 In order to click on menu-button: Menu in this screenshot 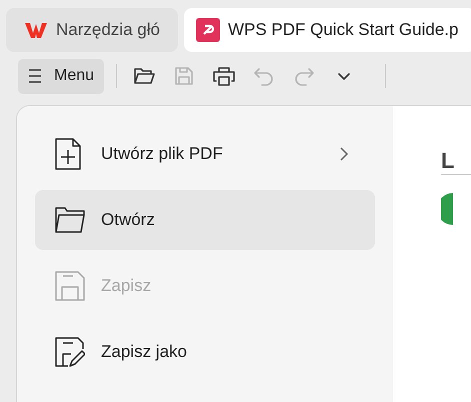, I will do `click(61, 76)`.